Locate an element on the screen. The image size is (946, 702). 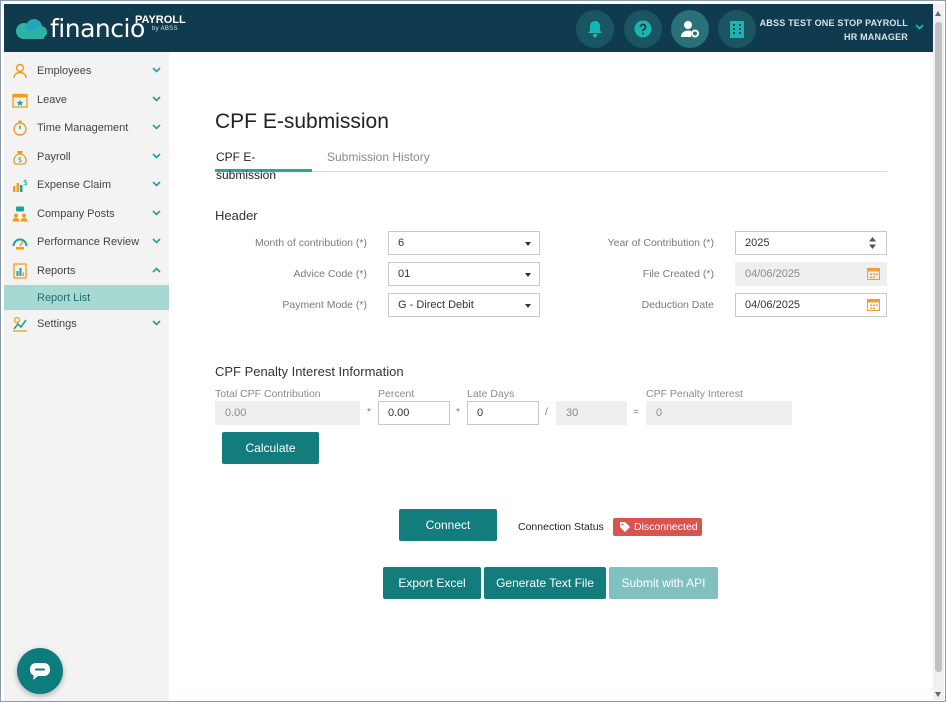
user-settings-button is located at coordinates (690, 29).